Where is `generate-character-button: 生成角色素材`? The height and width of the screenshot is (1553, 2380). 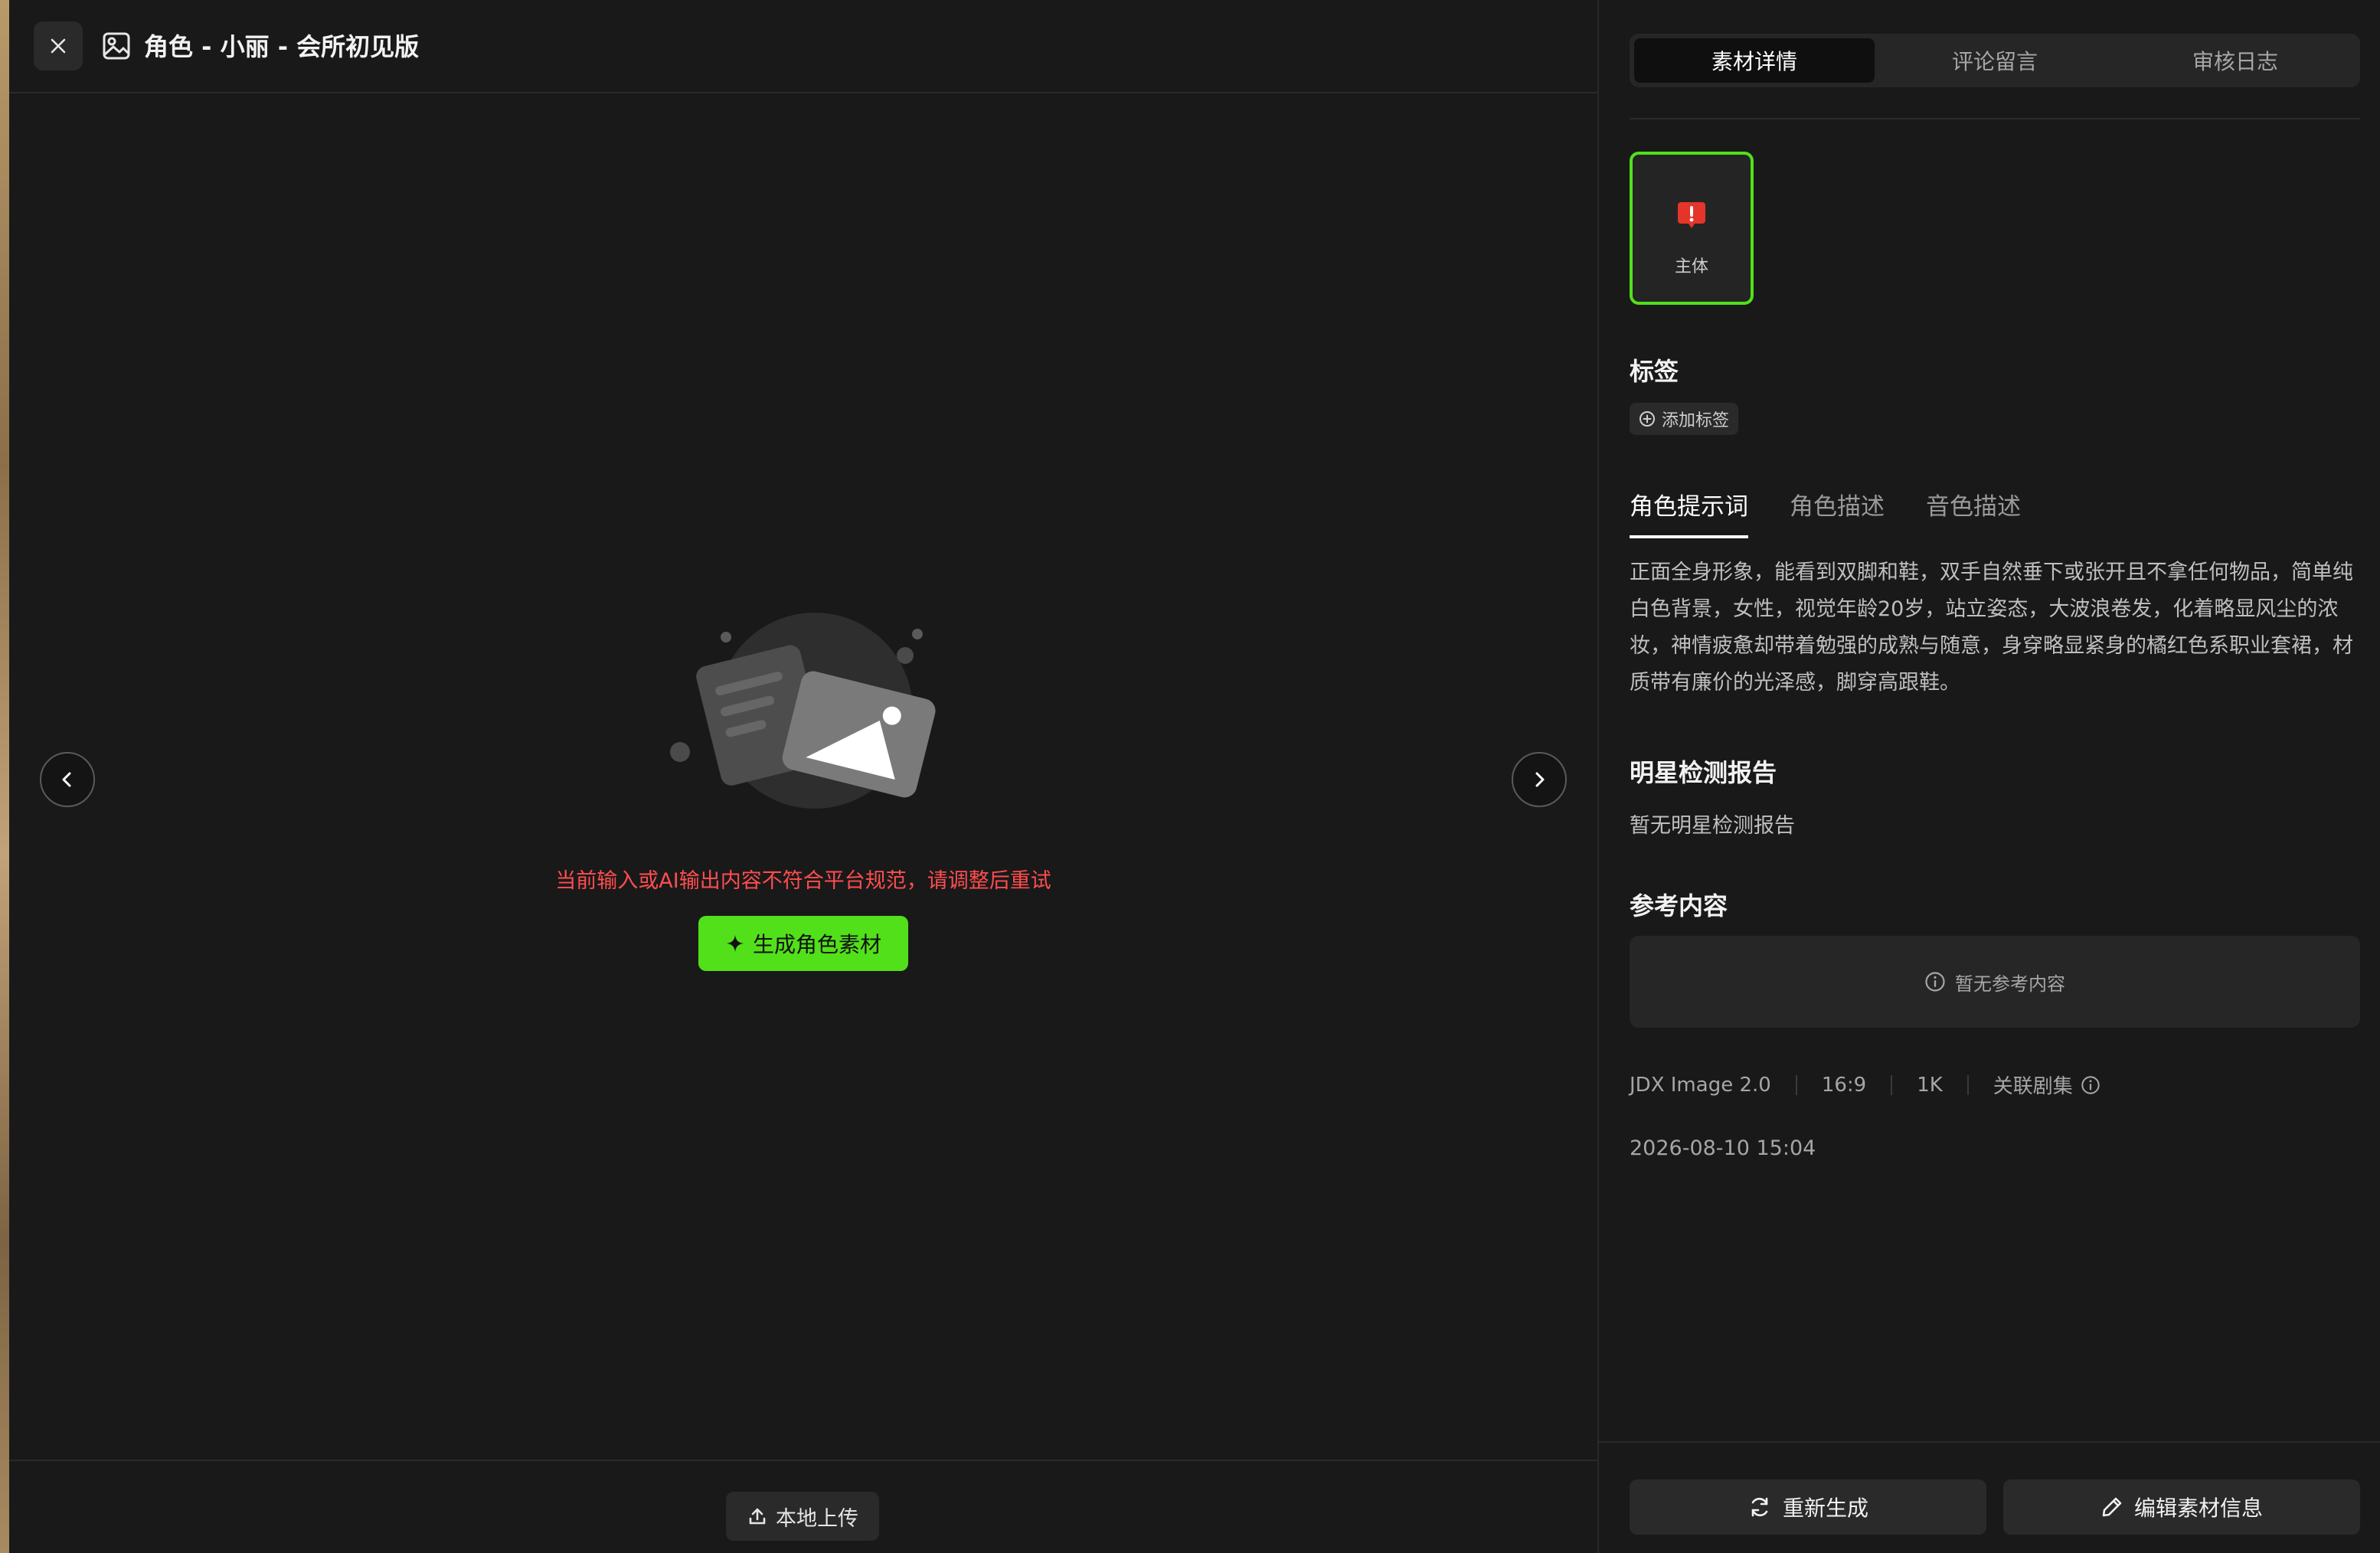 generate-character-button: 生成角色素材 is located at coordinates (803, 943).